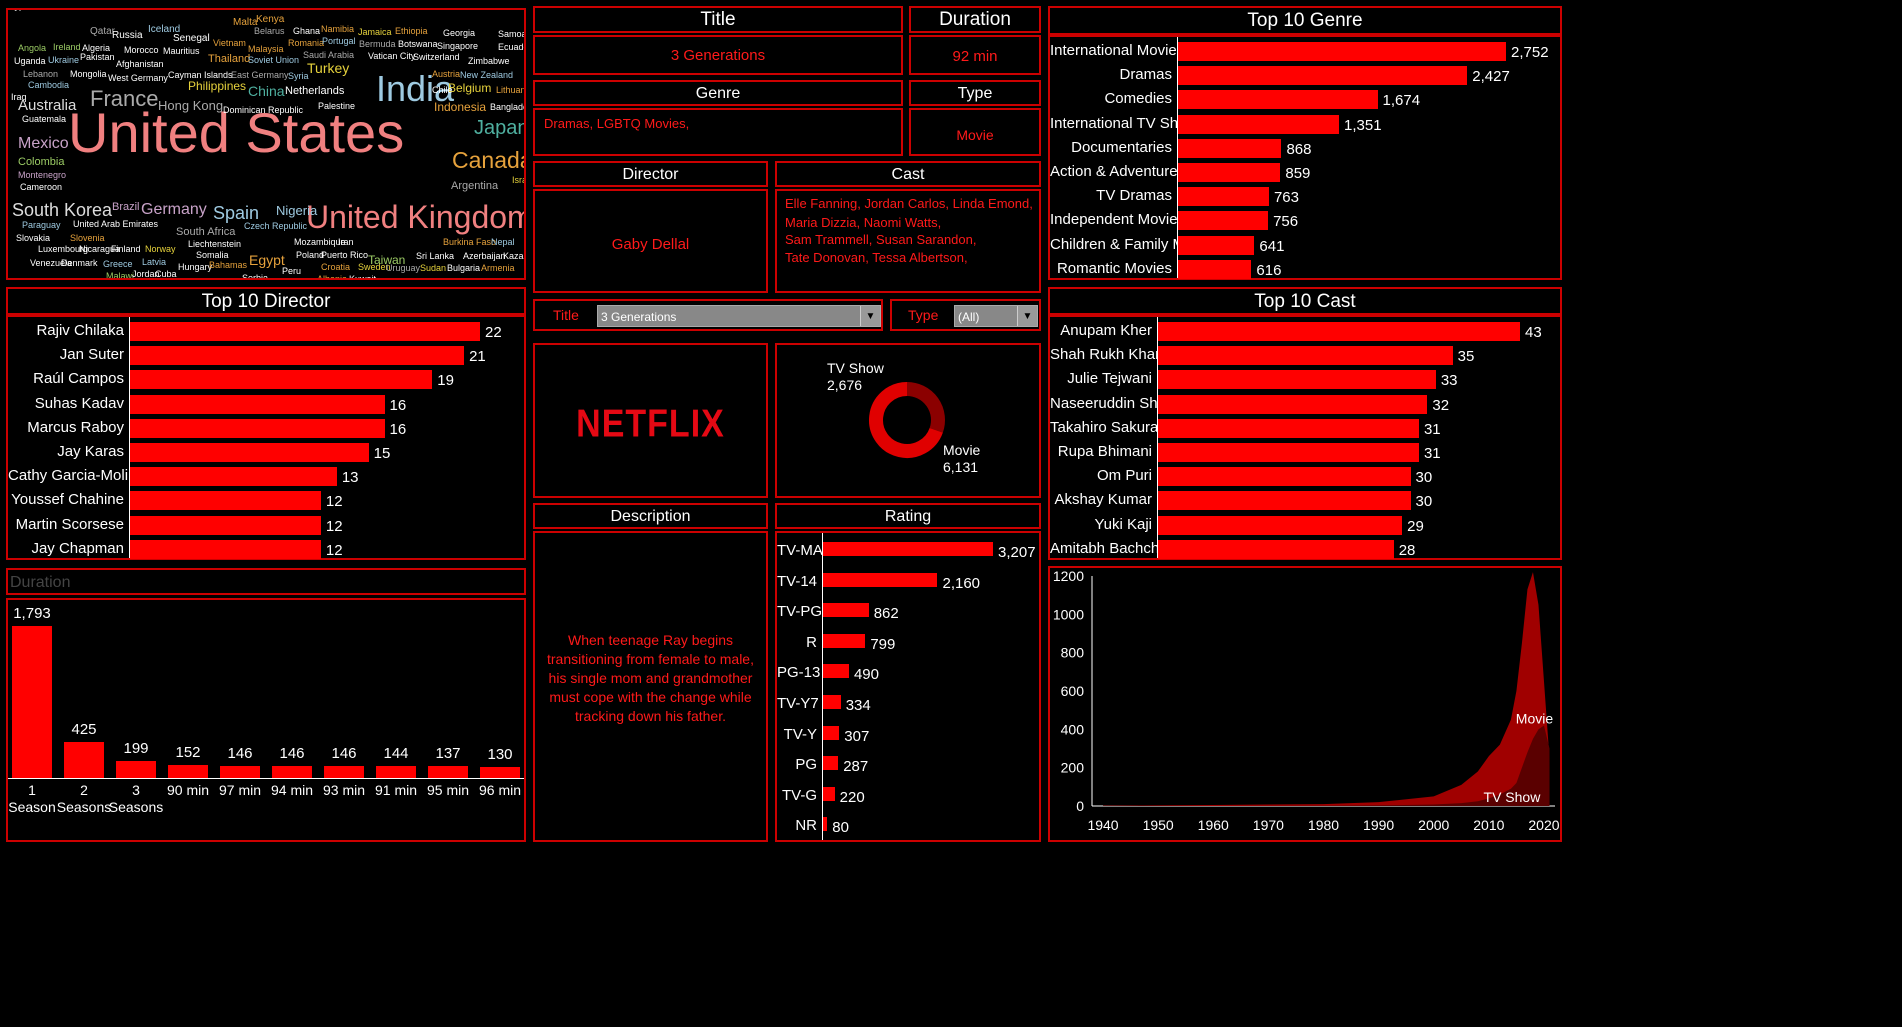  I want to click on country-label: Poland, so click(310, 254).